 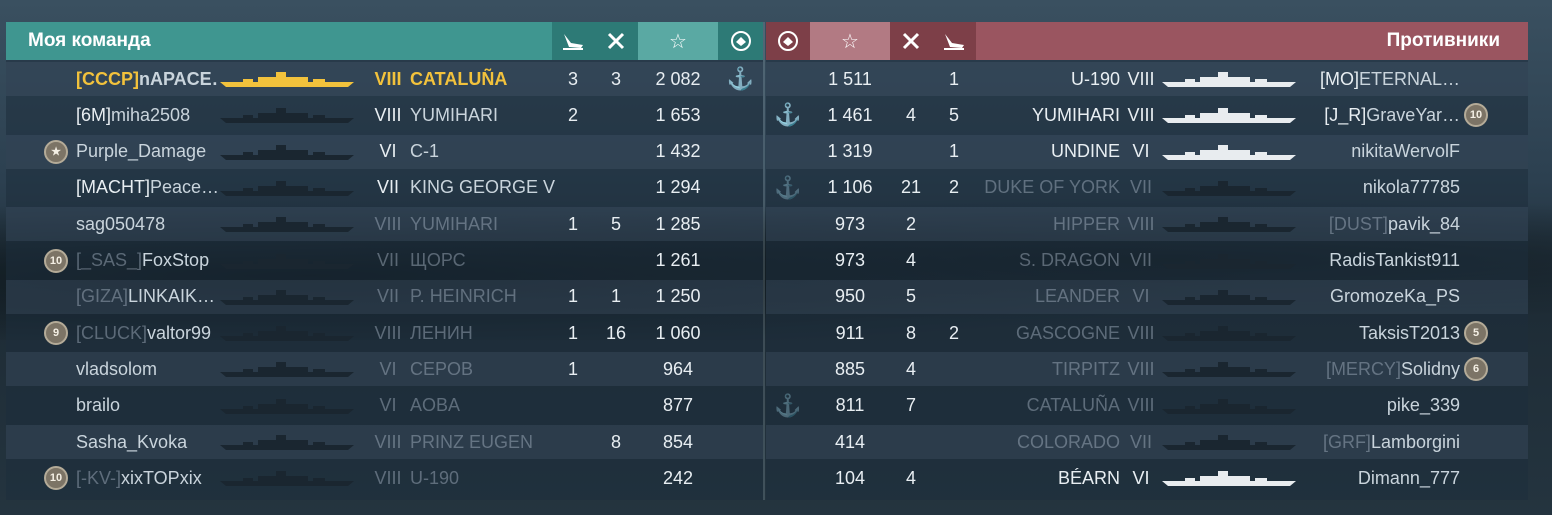 I want to click on player-name-cell: [CLUCK] valtor99, so click(x=147, y=333).